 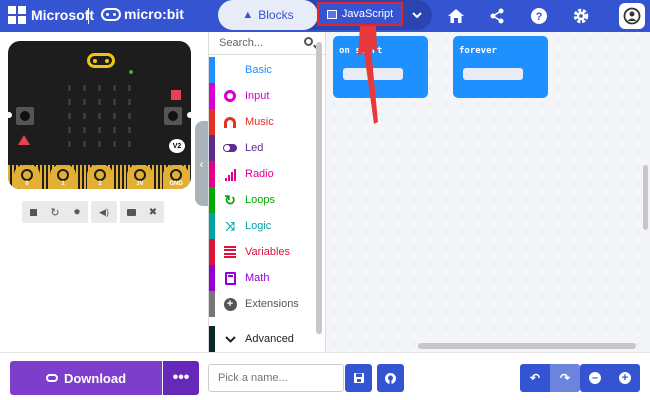 I want to click on screenshot-button, so click(x=131, y=212).